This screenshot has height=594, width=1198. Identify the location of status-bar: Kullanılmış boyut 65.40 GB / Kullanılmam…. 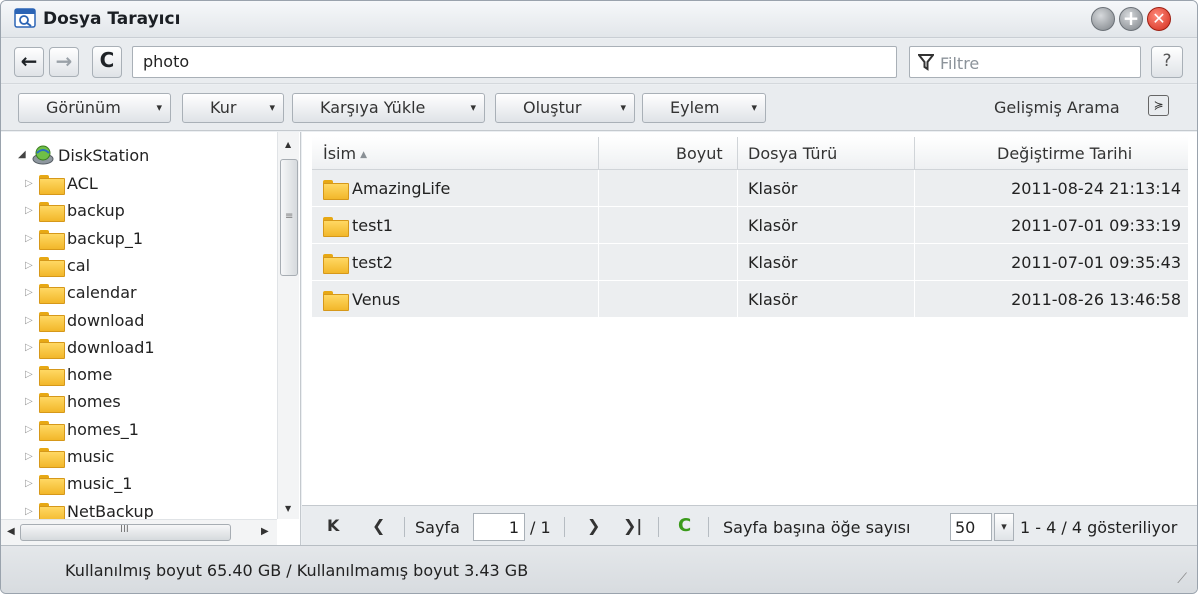
(599, 569).